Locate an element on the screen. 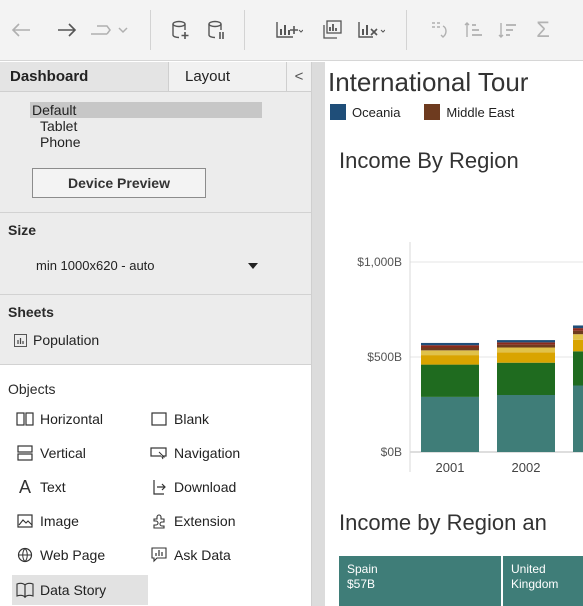 The height and width of the screenshot is (606, 583). object-text: A Text is located at coordinates (41, 486).